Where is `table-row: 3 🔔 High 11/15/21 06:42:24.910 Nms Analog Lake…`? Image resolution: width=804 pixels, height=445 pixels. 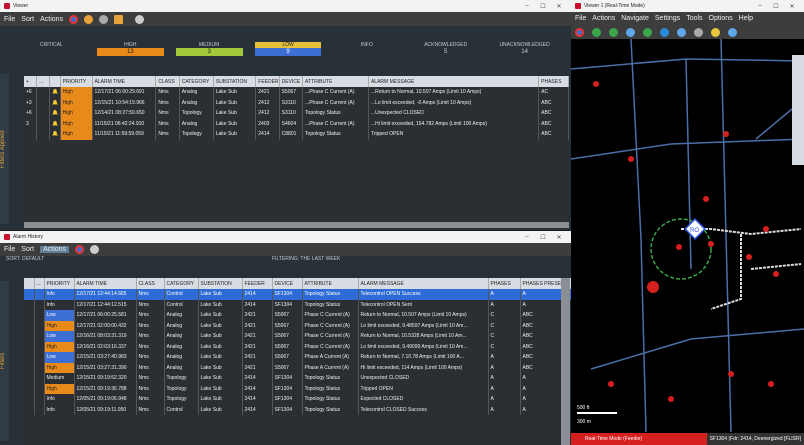 table-row: 3 🔔 High 11/15/21 06:42:24.910 Nms Analog Lake… is located at coordinates (296, 123).